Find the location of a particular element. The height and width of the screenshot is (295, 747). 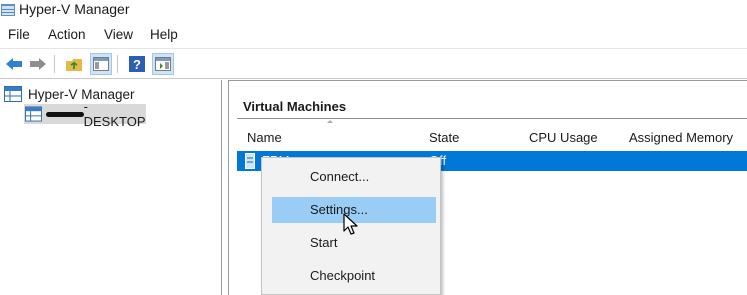

back-arrow-icon is located at coordinates (14, 64).